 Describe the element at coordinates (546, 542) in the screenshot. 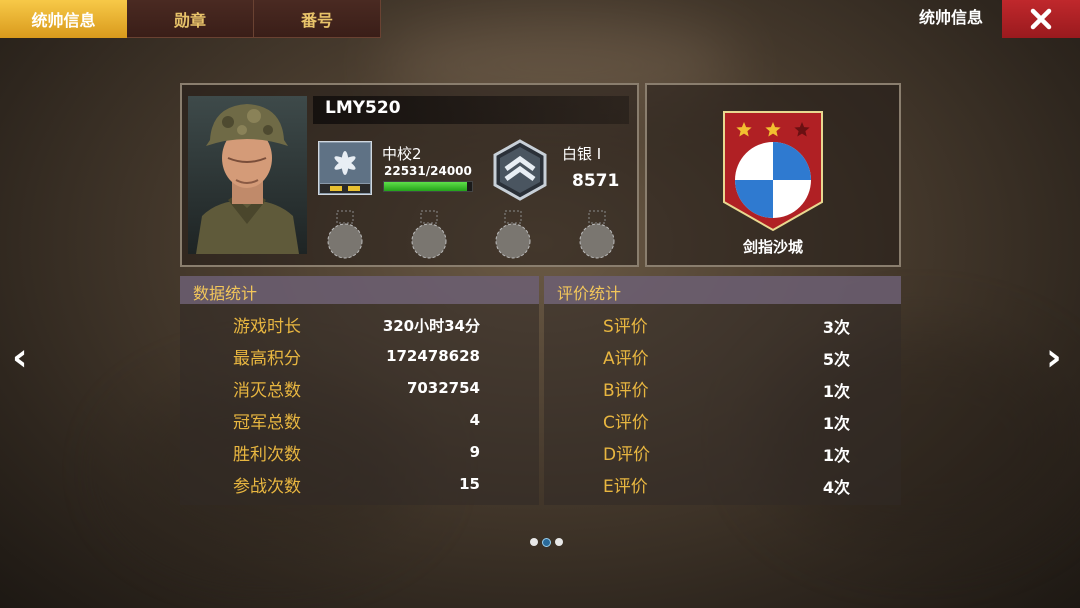

I see `page-dot-active` at that location.